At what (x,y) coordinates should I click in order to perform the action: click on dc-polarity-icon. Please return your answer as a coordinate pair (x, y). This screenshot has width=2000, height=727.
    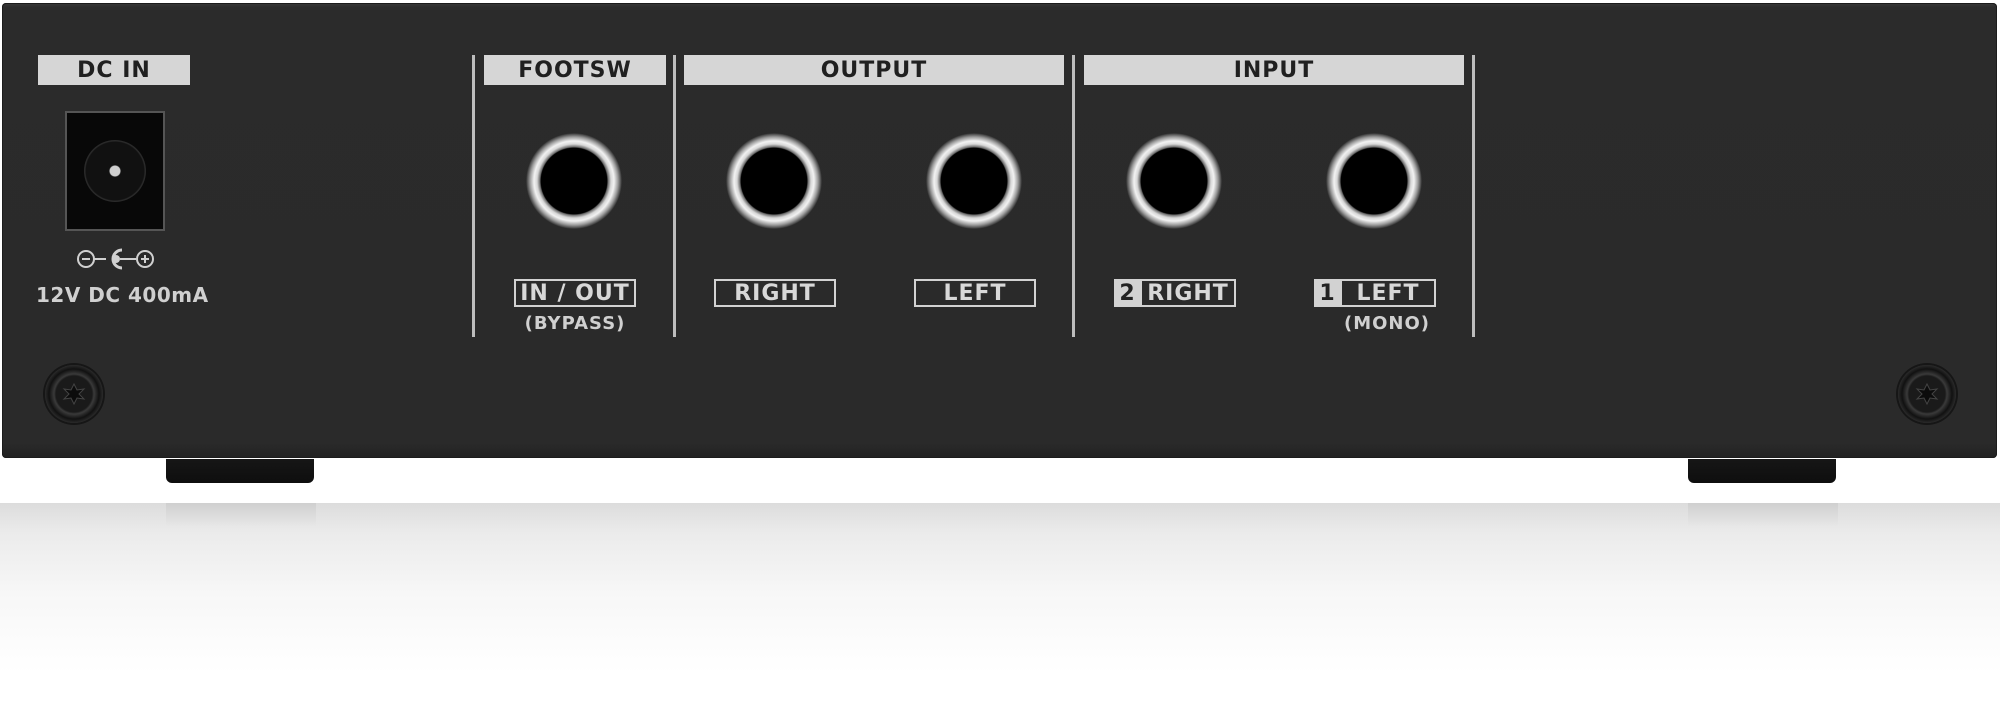
    Looking at the image, I should click on (115, 259).